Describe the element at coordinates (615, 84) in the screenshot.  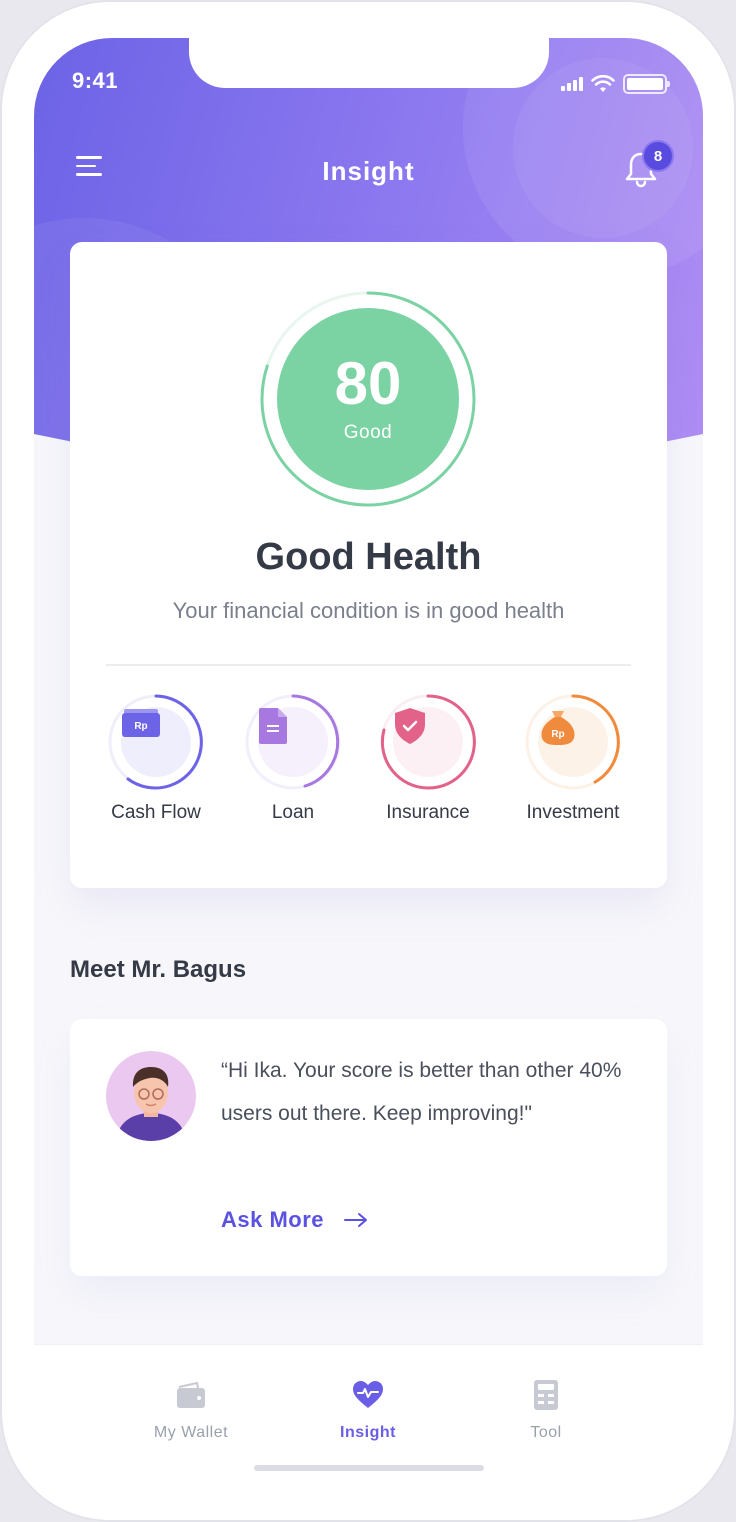
I see `status-icons` at that location.